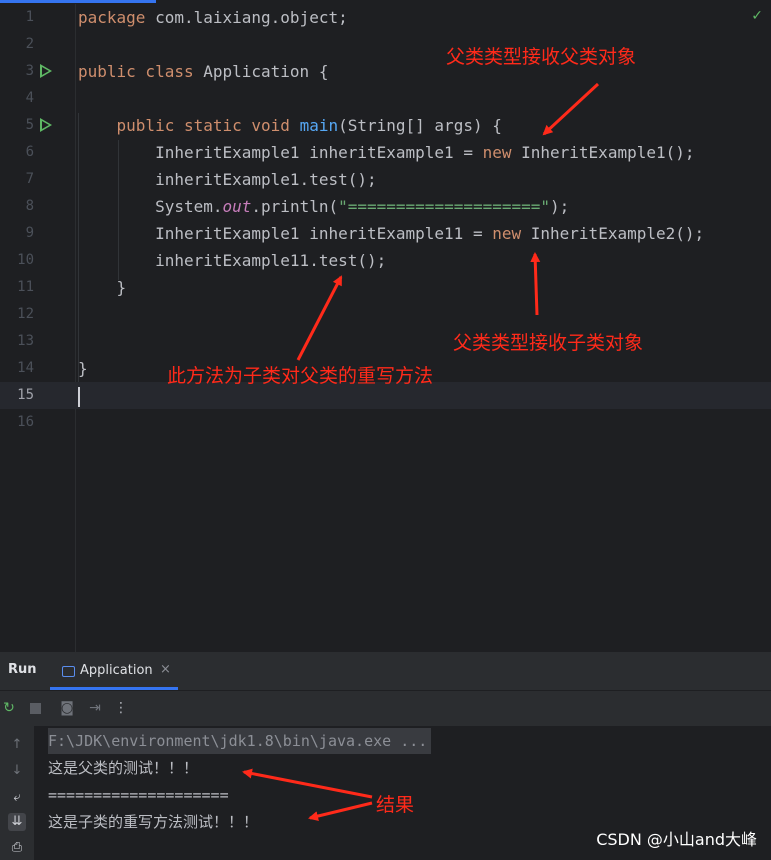 The width and height of the screenshot is (771, 860). I want to click on stop-icon, so click(35, 708).